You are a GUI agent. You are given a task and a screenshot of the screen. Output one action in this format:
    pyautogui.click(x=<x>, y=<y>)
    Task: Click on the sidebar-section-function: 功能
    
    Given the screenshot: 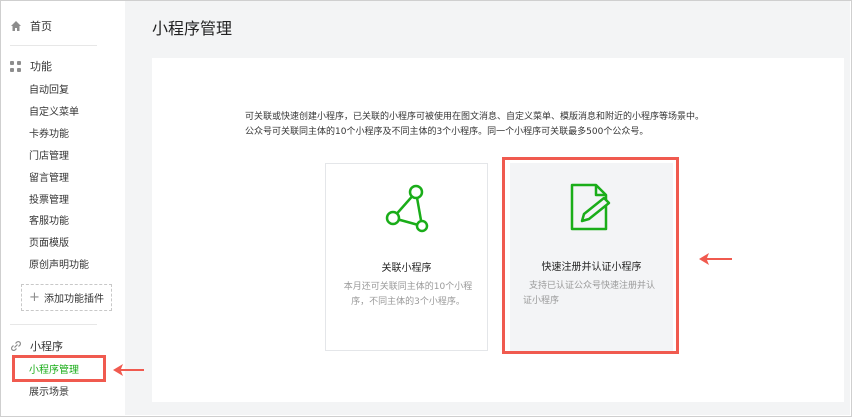 What is the action you would take?
    pyautogui.click(x=31, y=66)
    